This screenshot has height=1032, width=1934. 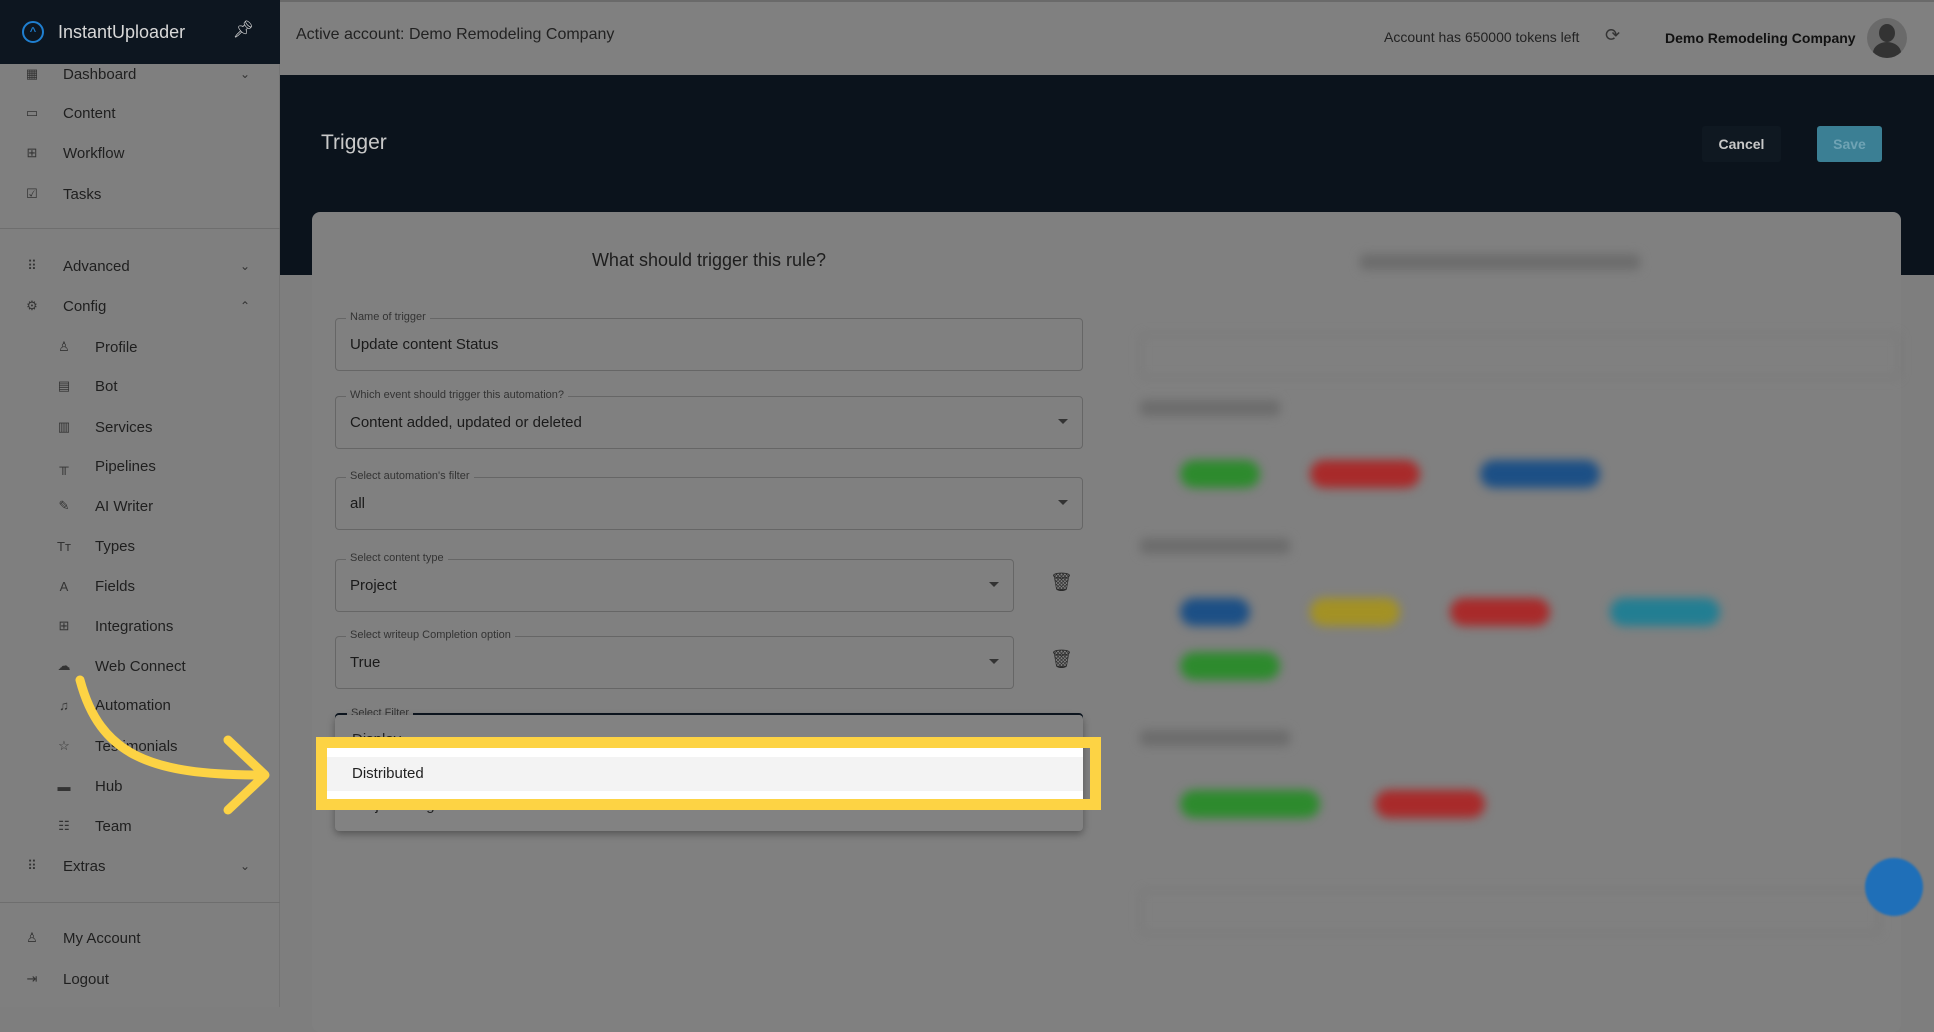 I want to click on sidebar-item-label: Dashboard, so click(x=100, y=74).